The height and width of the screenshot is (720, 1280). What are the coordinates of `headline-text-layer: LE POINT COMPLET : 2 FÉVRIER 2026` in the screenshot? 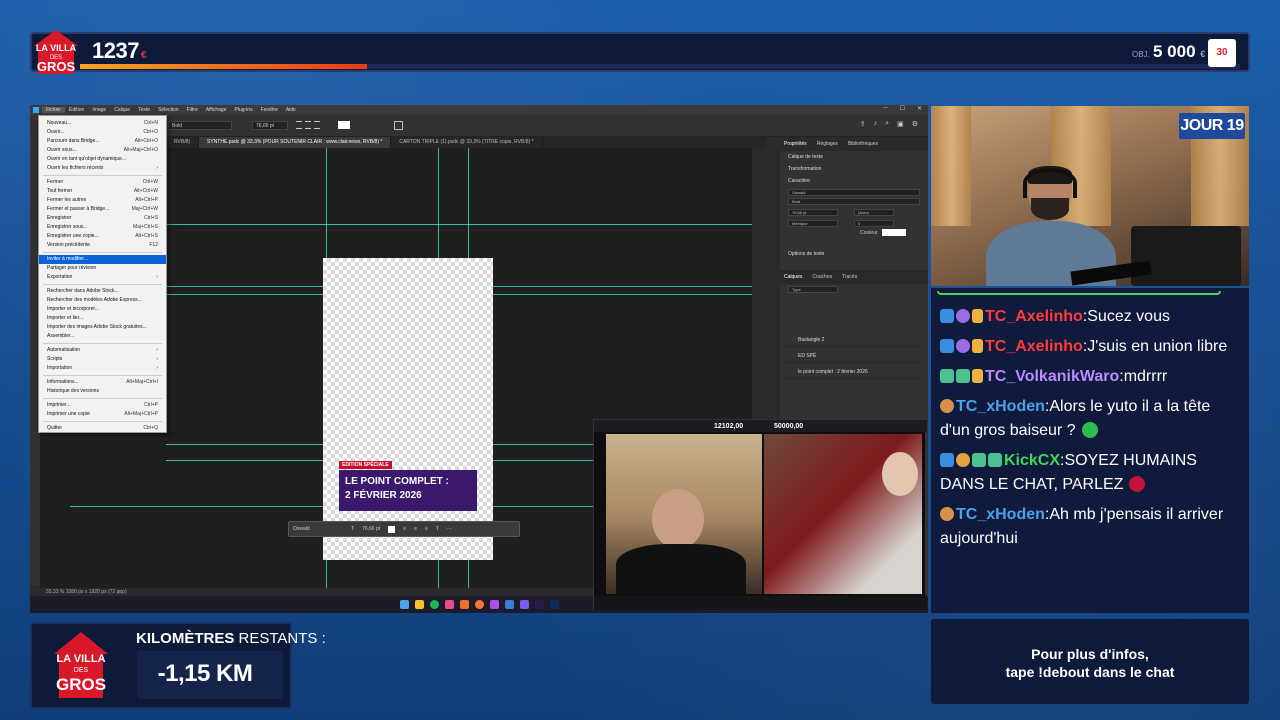 It's located at (408, 490).